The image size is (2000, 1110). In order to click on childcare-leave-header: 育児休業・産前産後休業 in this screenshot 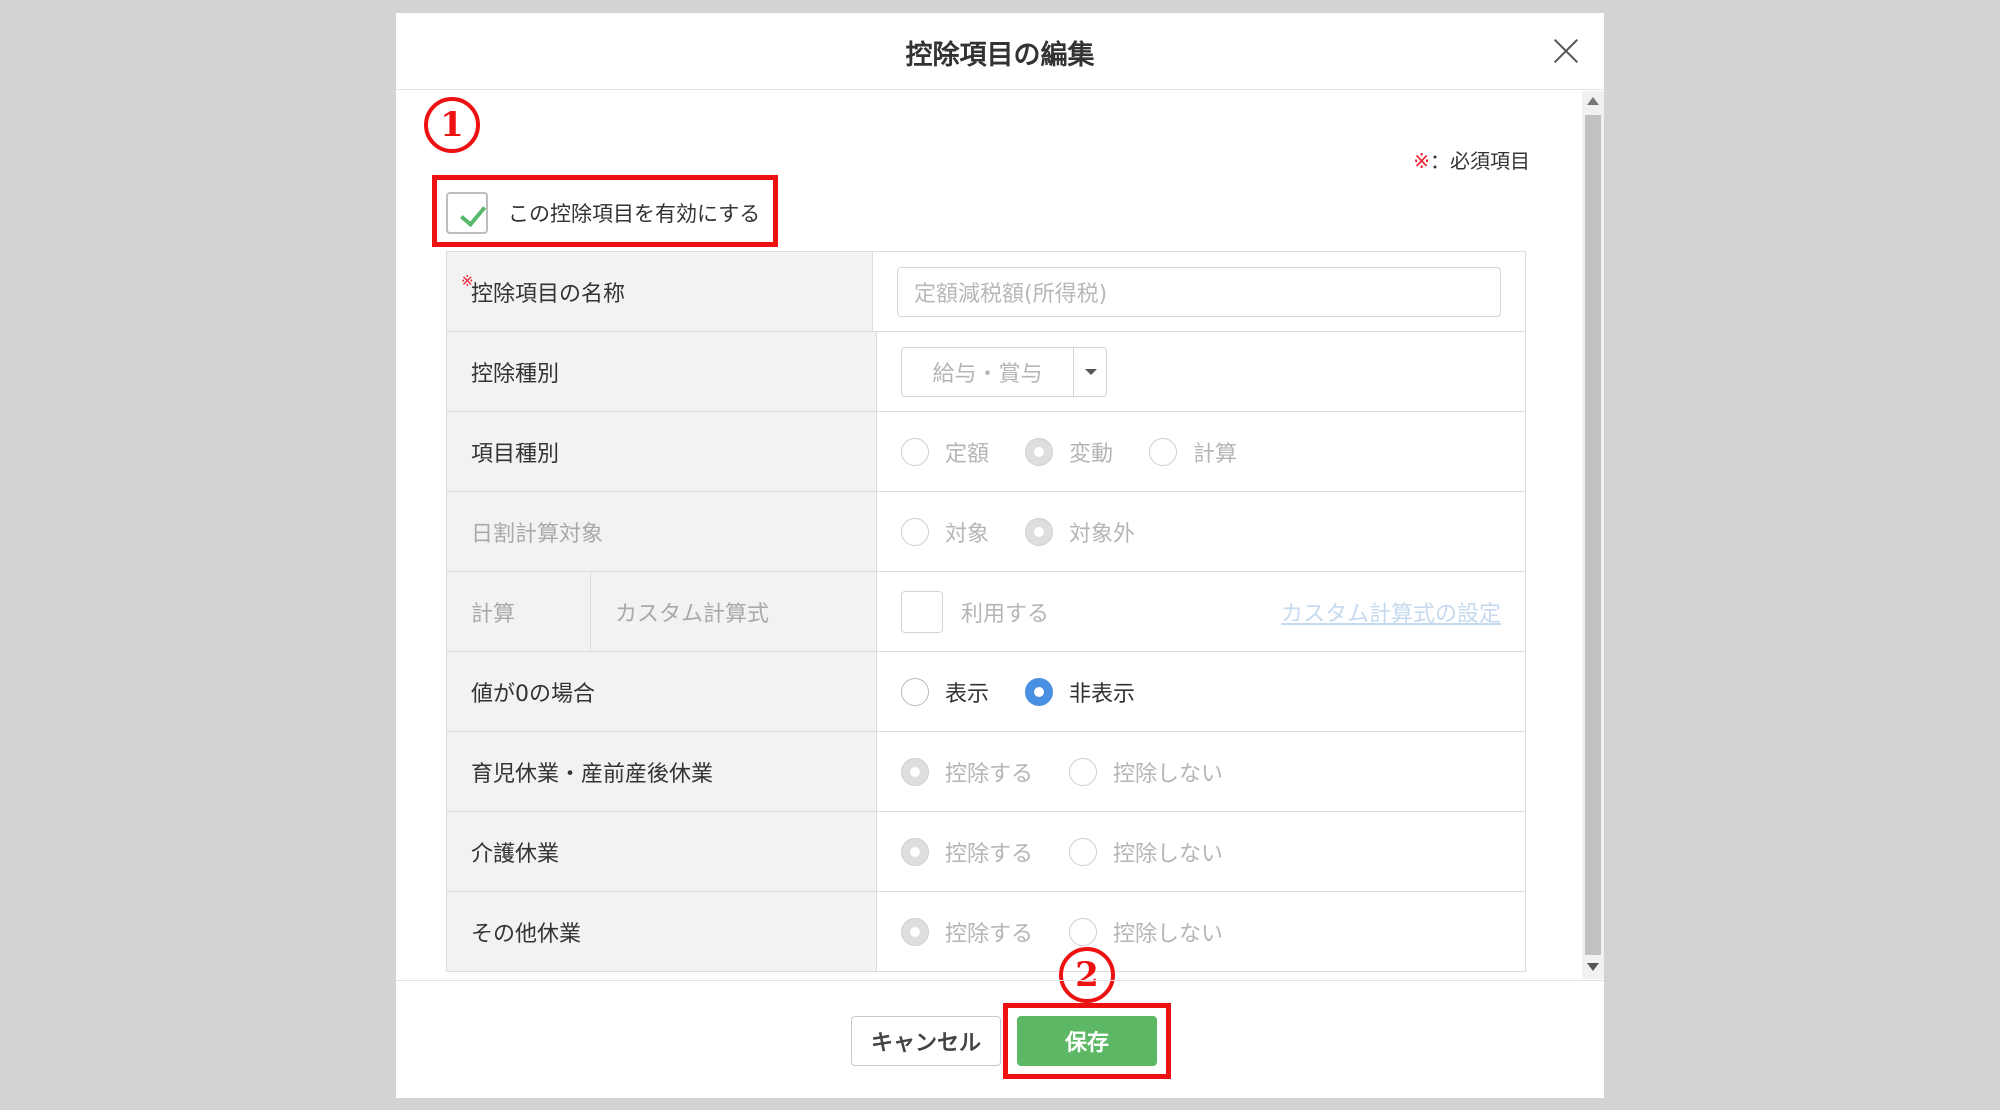, I will do `click(662, 771)`.